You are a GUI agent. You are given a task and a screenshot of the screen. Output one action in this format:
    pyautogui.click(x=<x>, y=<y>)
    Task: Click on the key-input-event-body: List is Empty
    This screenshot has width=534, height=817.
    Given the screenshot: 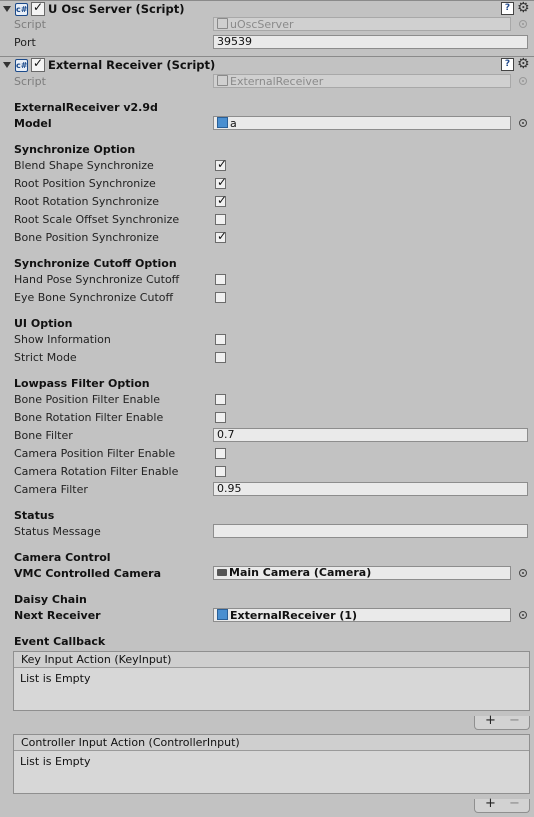 What is the action you would take?
    pyautogui.click(x=271, y=689)
    